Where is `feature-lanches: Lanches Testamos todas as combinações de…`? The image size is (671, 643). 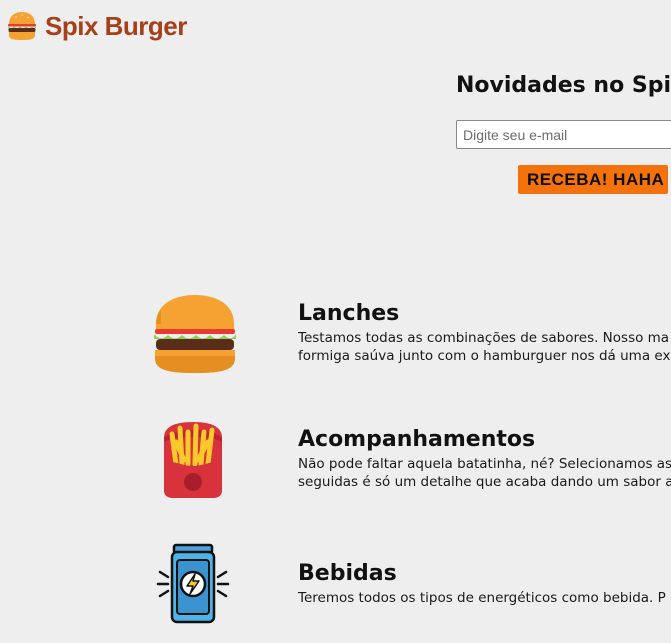
feature-lanches: Lanches Testamos todas as combinações de… is located at coordinates (410, 337).